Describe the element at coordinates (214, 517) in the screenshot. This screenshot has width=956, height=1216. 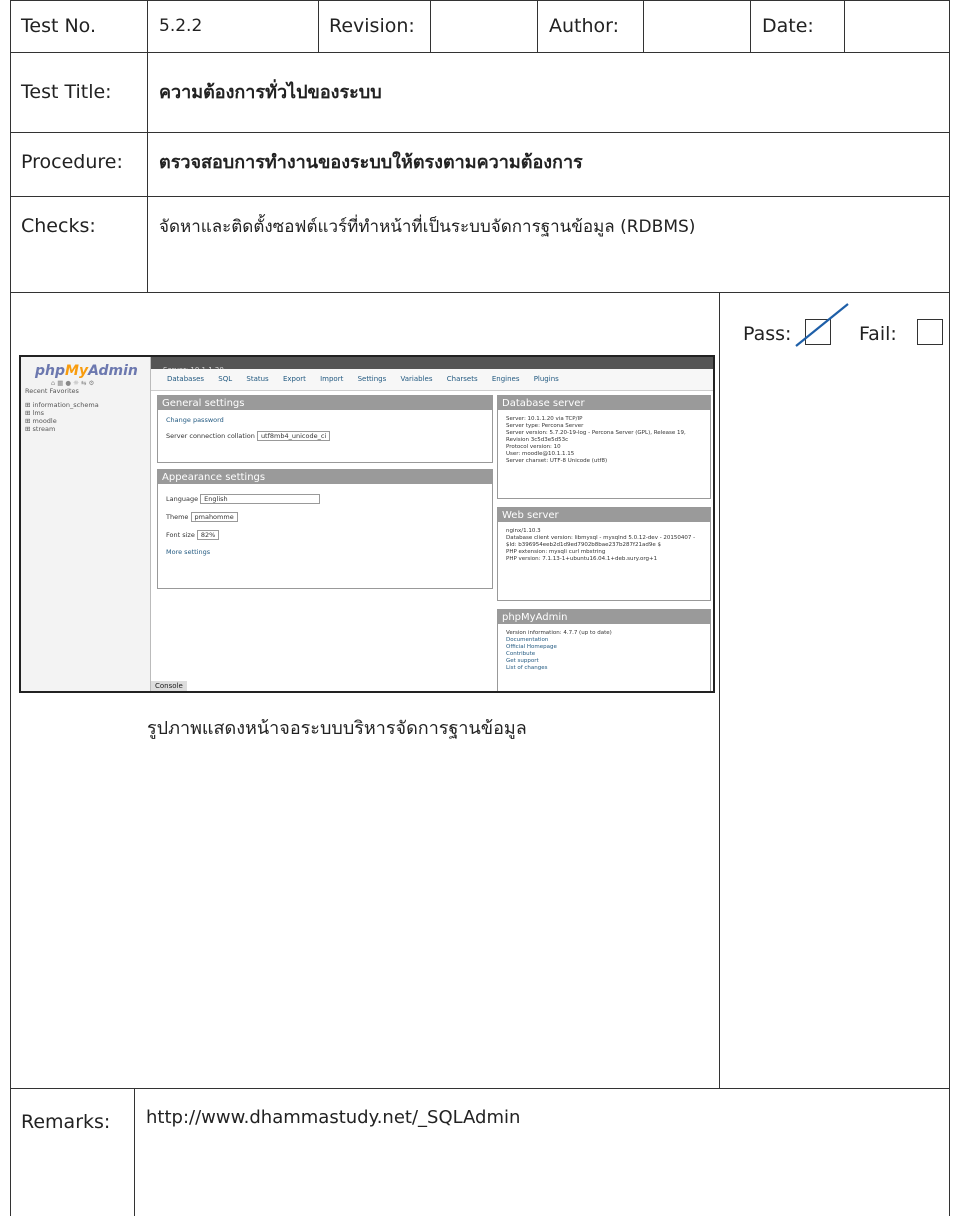
I see `theme-select: pmahomme` at that location.